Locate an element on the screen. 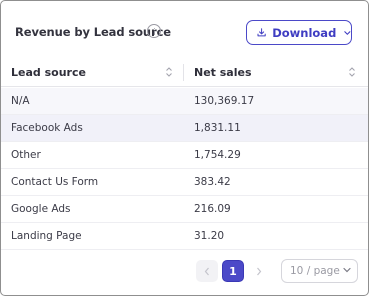  column-header-net-sales: Net sales is located at coordinates (223, 72).